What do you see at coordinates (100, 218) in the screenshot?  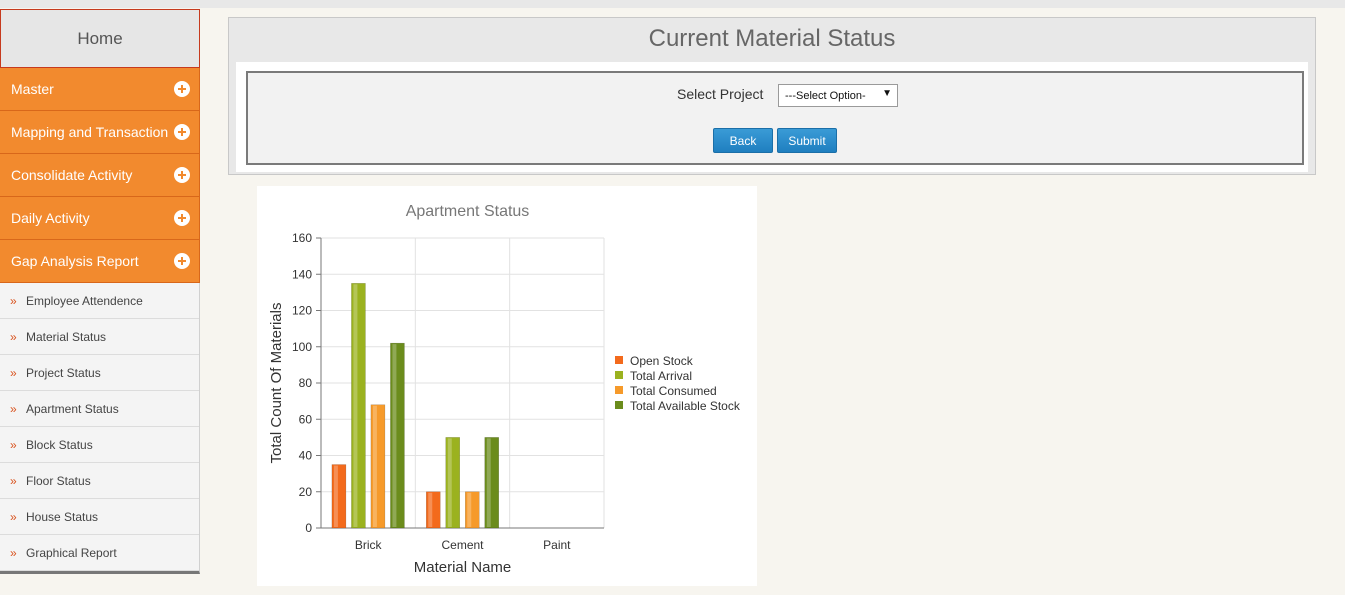 I see `menu-daily-activity: Daily Activity` at bounding box center [100, 218].